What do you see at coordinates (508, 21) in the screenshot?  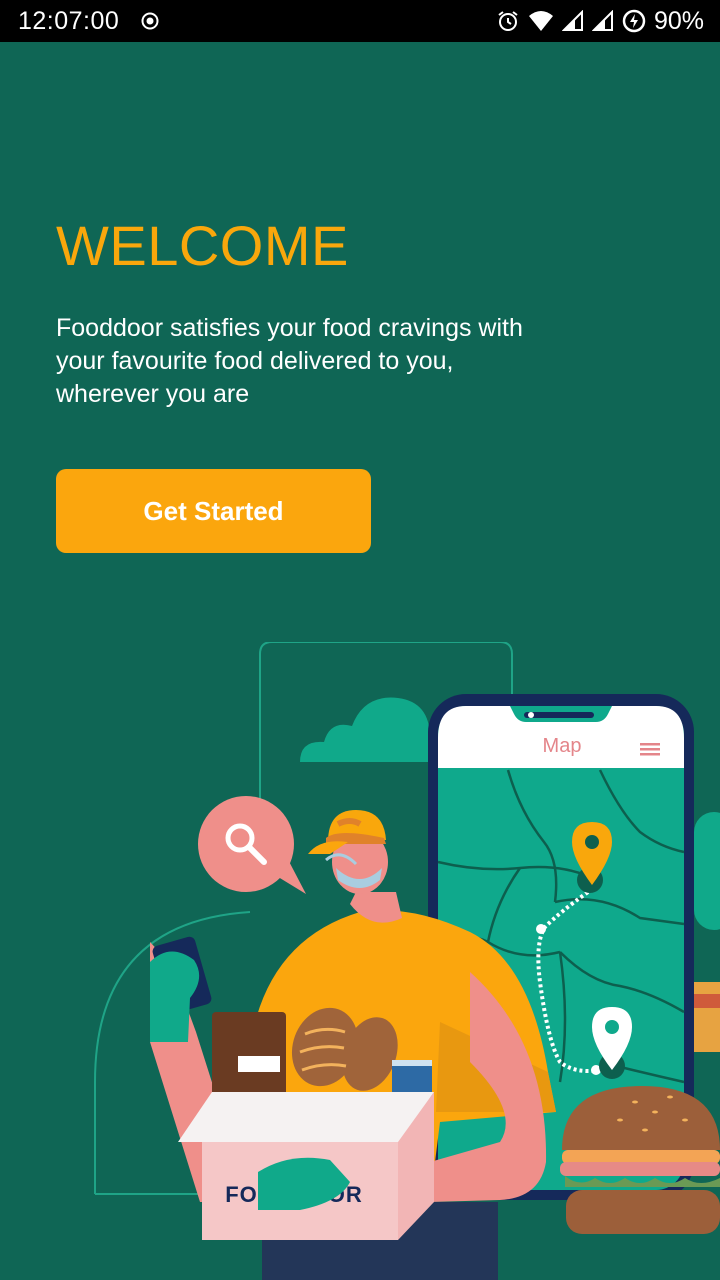 I see `alarm-icon` at bounding box center [508, 21].